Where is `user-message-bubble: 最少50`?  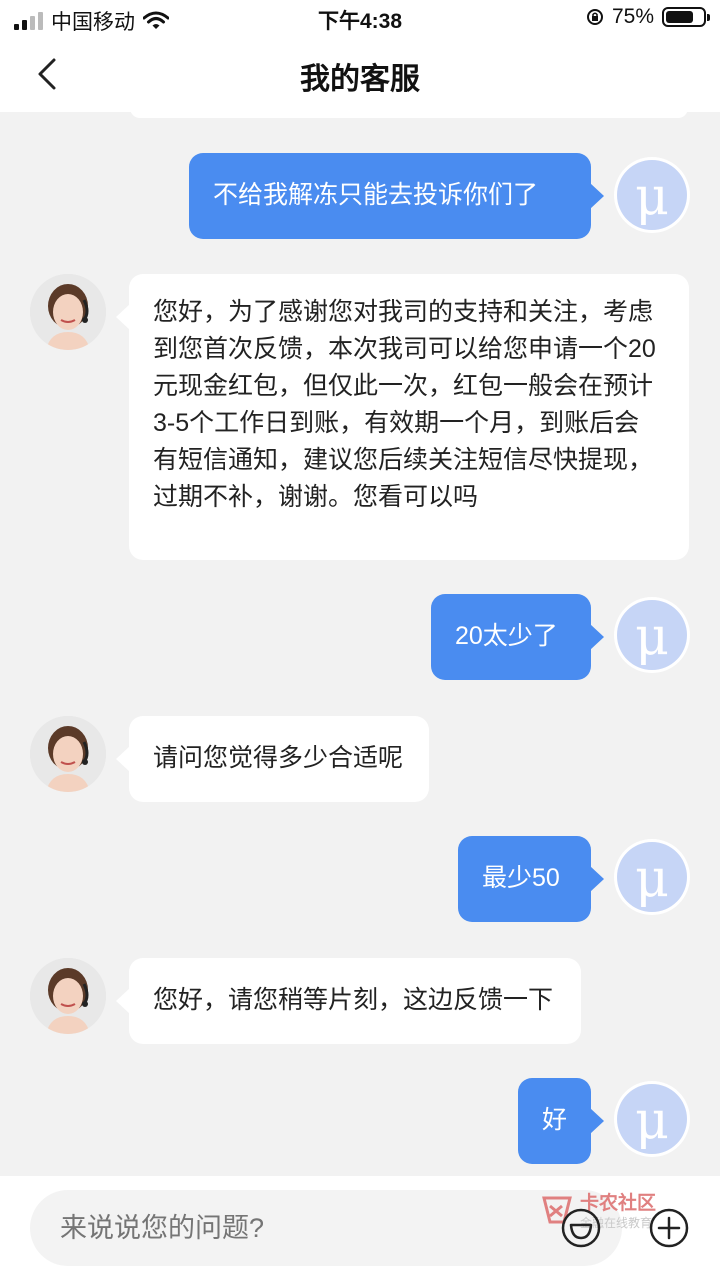
user-message-bubble: 最少50 is located at coordinates (531, 879).